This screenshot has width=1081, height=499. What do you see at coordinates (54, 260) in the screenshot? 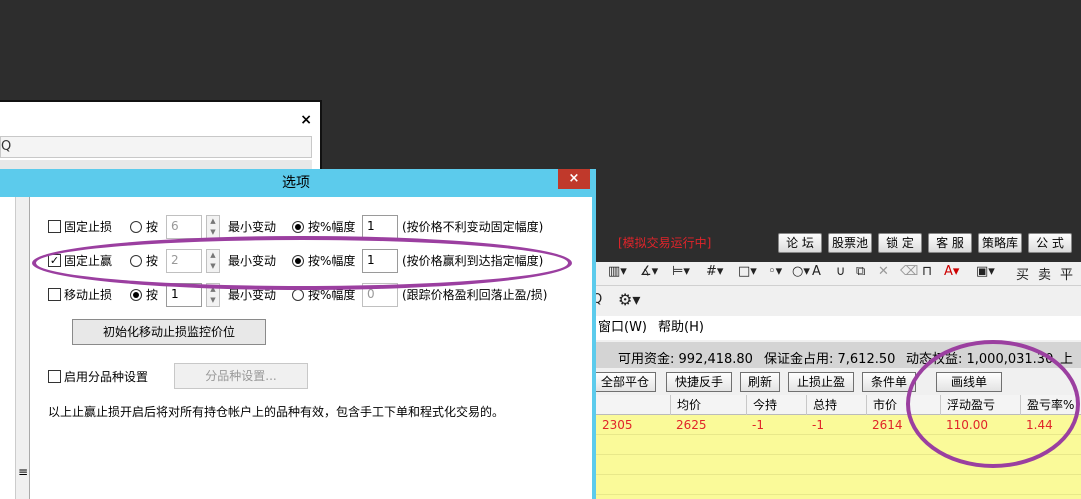
I see `fixed-take-profit-checkbox: ✓` at bounding box center [54, 260].